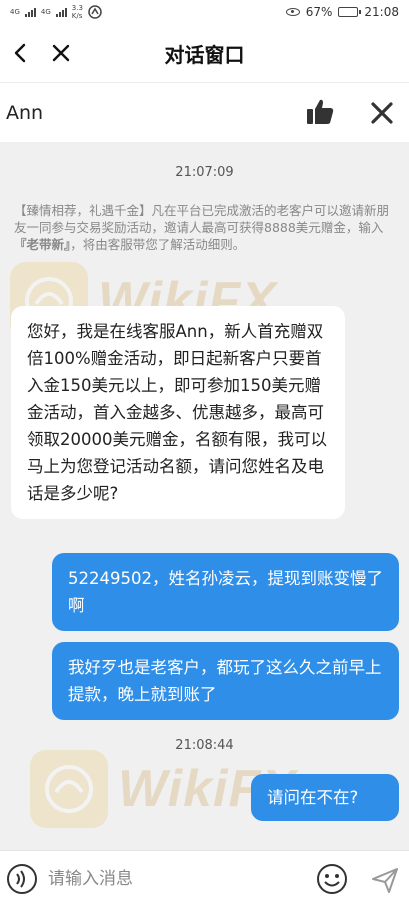  I want to click on send-icon, so click(385, 880).